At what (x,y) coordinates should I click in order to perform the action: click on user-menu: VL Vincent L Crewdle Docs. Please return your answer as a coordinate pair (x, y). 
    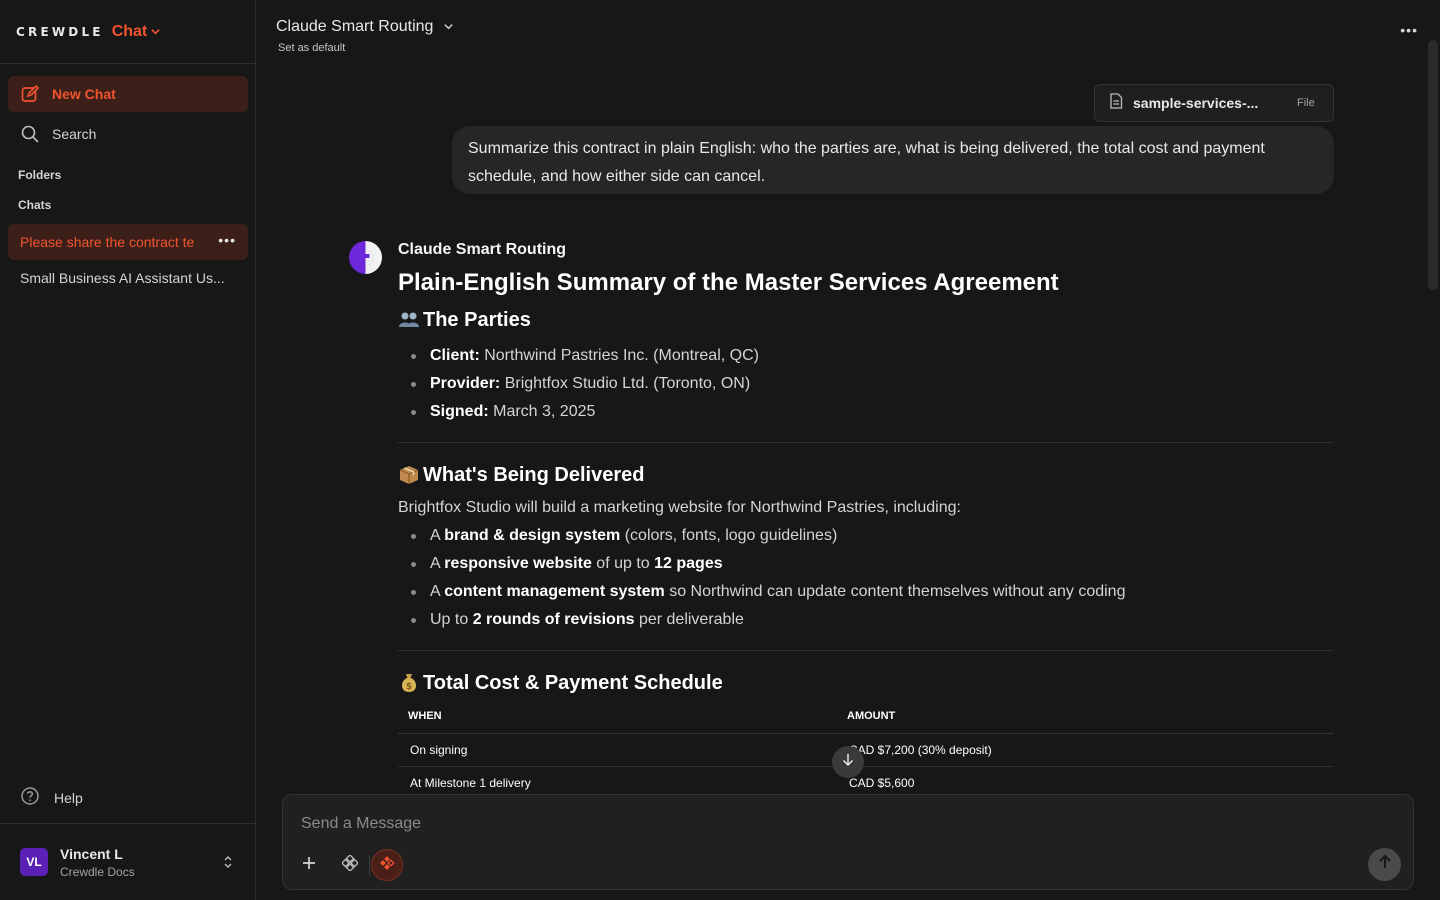
    Looking at the image, I should click on (127, 861).